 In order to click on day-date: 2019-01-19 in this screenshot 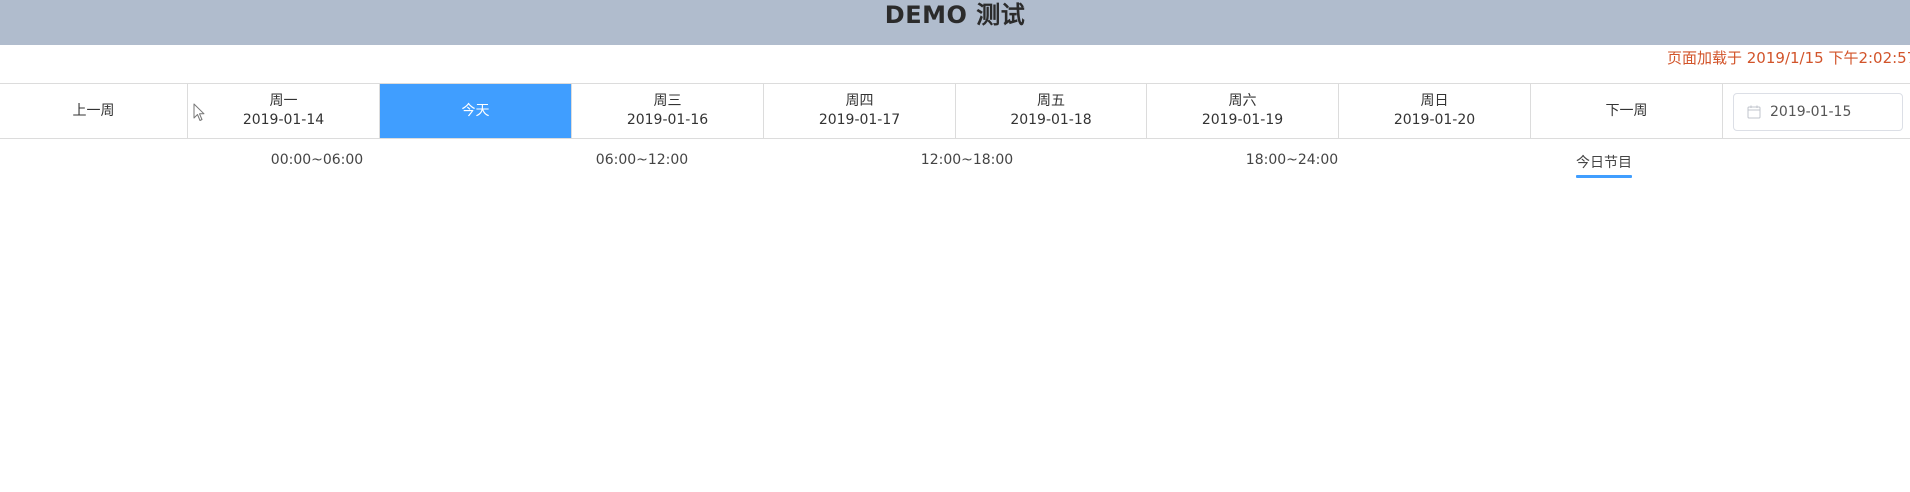, I will do `click(1242, 120)`.